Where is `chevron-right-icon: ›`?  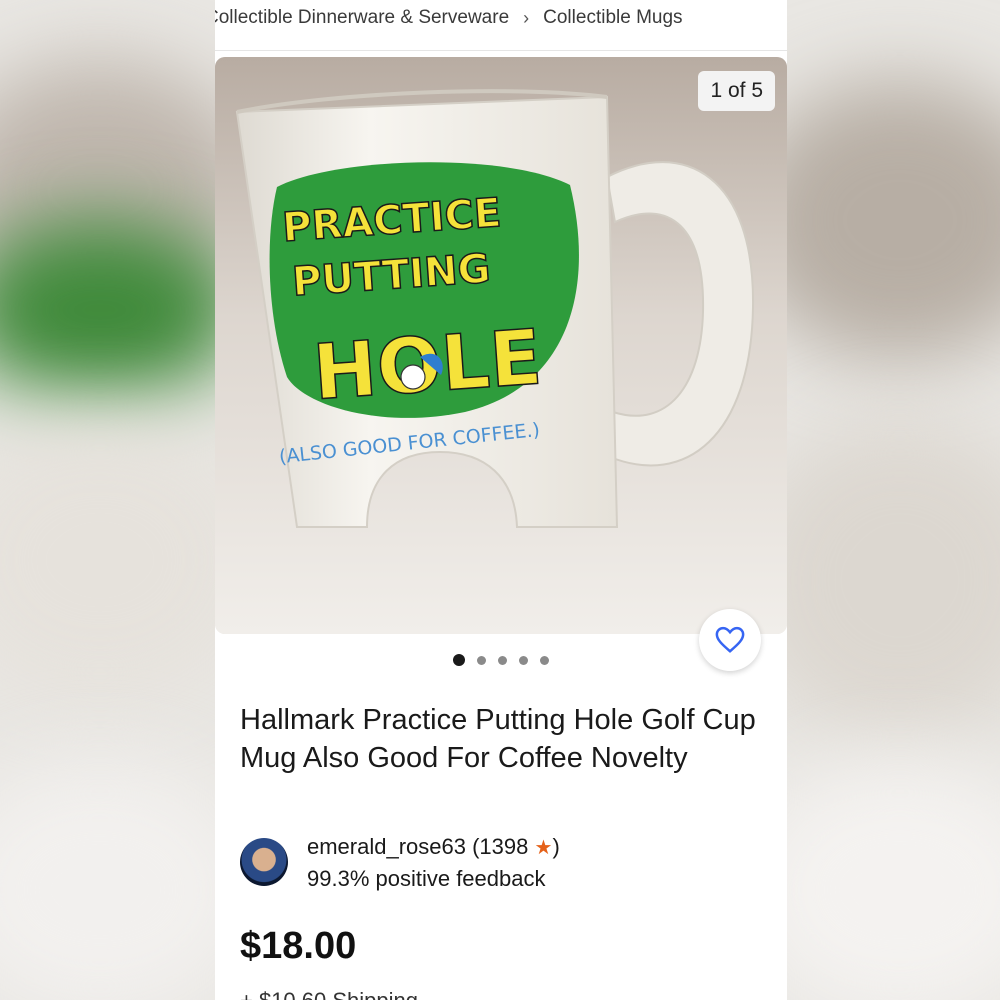
chevron-right-icon: › is located at coordinates (526, 17).